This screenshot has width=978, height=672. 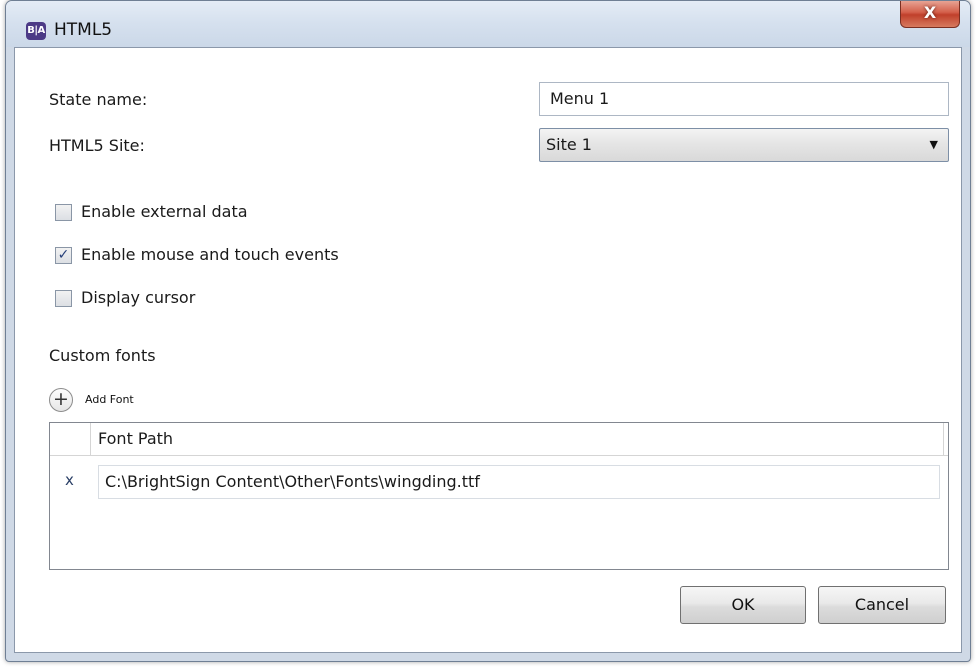 I want to click on header-column-divider, so click(x=943, y=439).